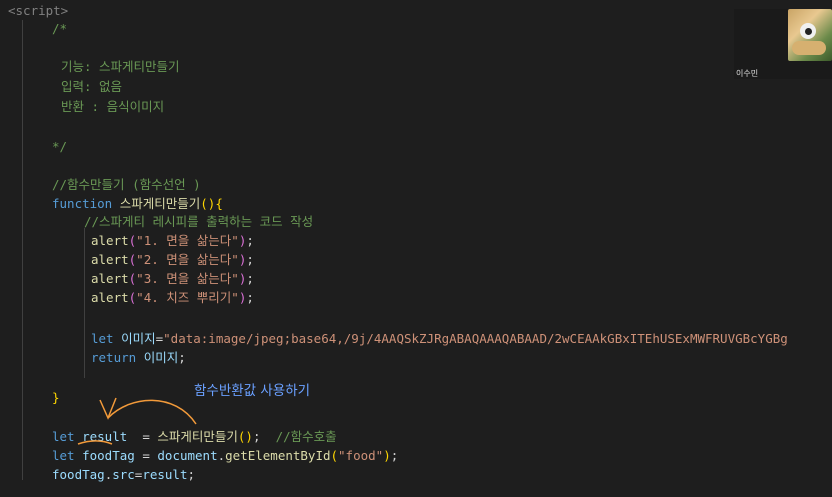 The image size is (832, 497). What do you see at coordinates (783, 44) in the screenshot?
I see `video-thumbnail: 이수민` at bounding box center [783, 44].